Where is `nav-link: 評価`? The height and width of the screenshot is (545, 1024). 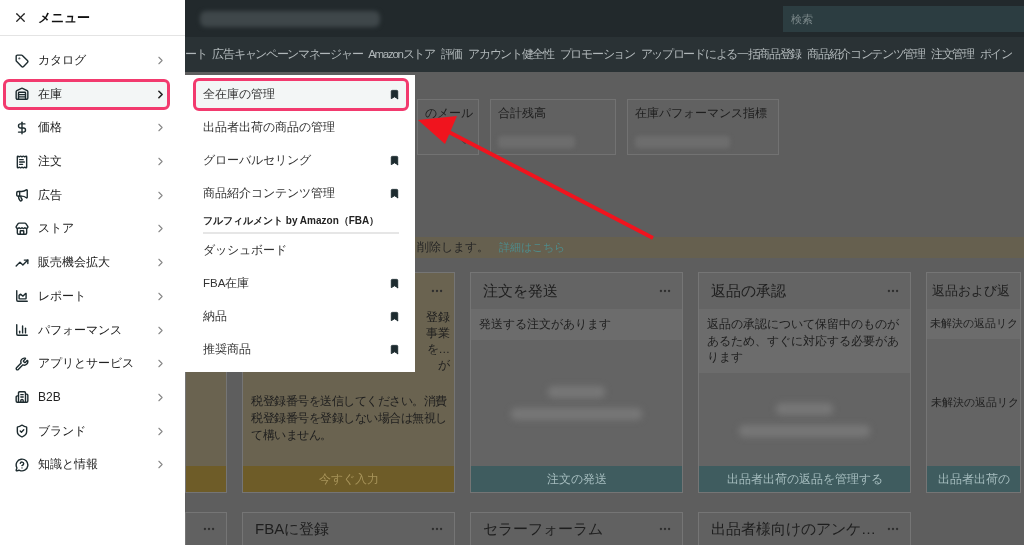 nav-link: 評価 is located at coordinates (451, 54).